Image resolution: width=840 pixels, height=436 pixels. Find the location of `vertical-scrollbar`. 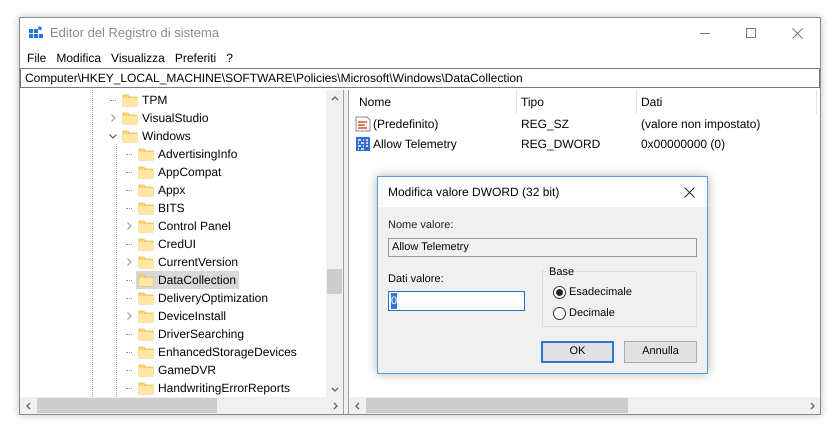

vertical-scrollbar is located at coordinates (334, 243).